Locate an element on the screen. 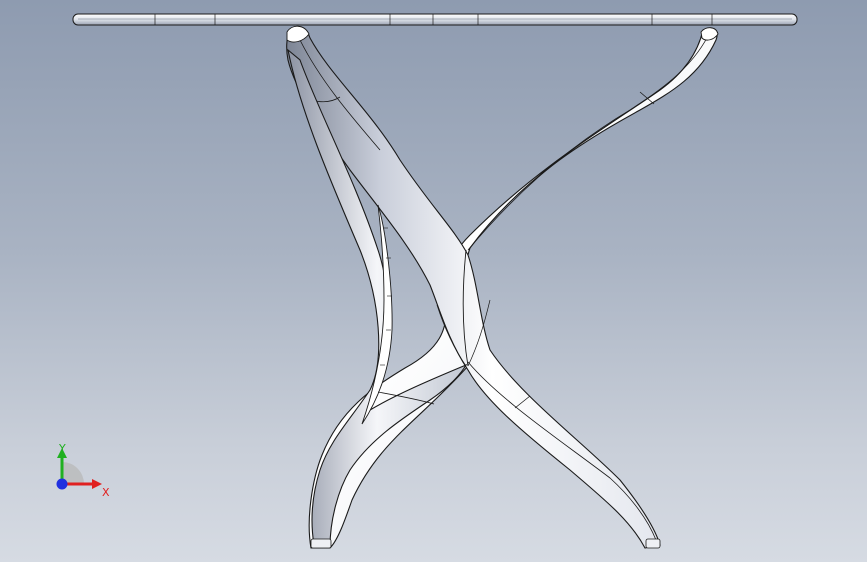  orientation-triad is located at coordinates (80, 476).